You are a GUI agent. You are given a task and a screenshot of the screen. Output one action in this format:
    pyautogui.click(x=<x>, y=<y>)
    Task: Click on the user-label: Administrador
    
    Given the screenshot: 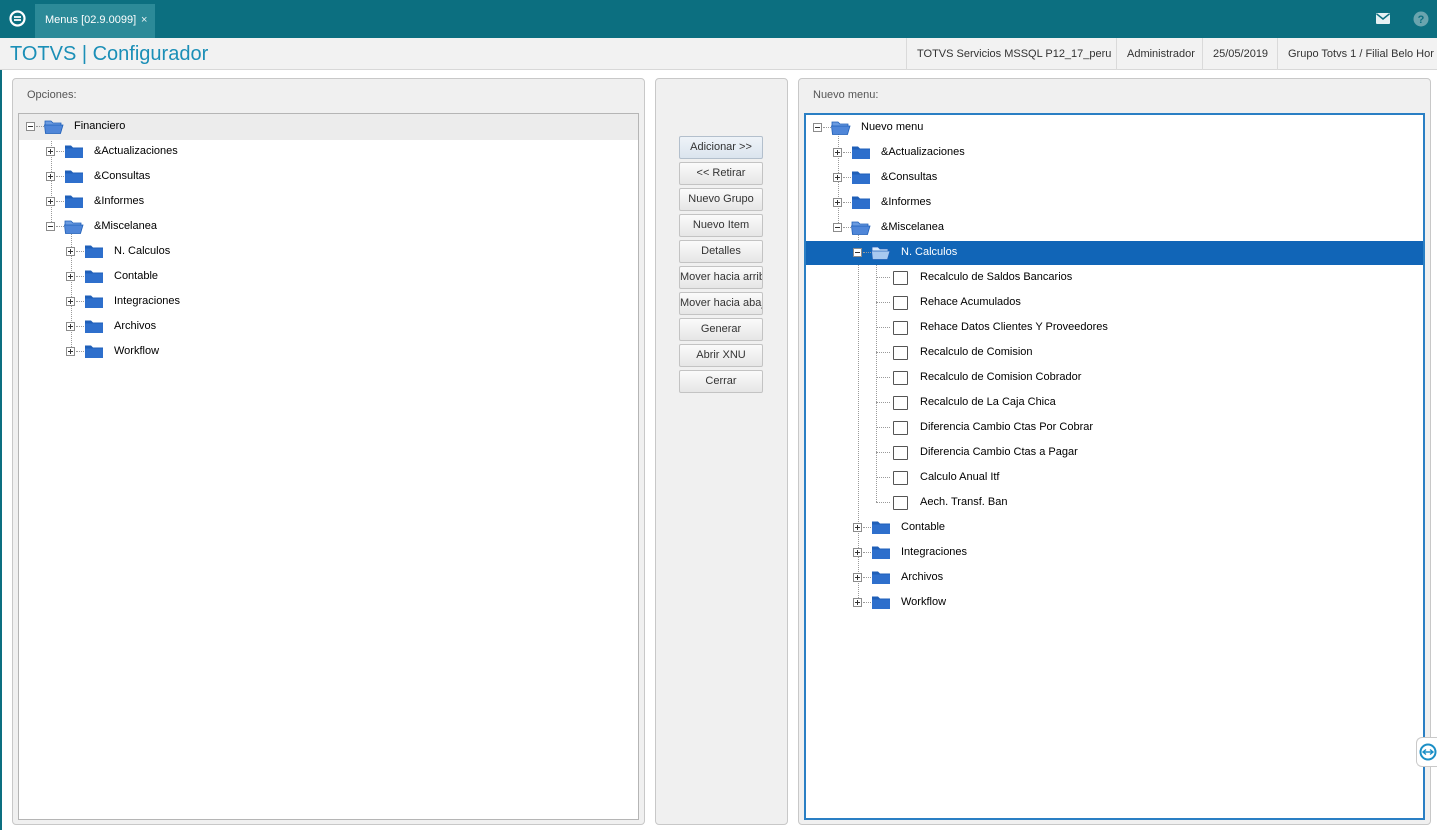 What is the action you would take?
    pyautogui.click(x=1155, y=54)
    